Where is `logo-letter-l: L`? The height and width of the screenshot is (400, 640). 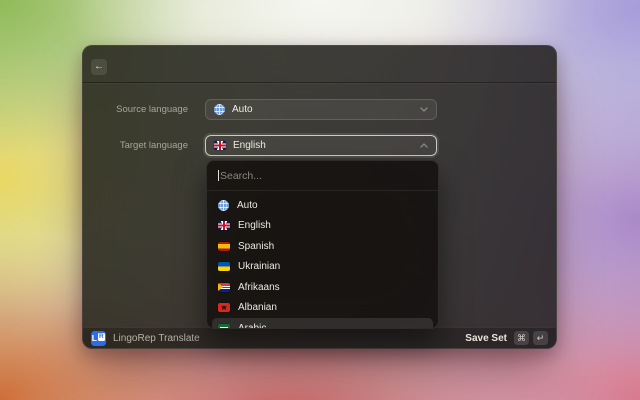 logo-letter-l: L is located at coordinates (94, 337).